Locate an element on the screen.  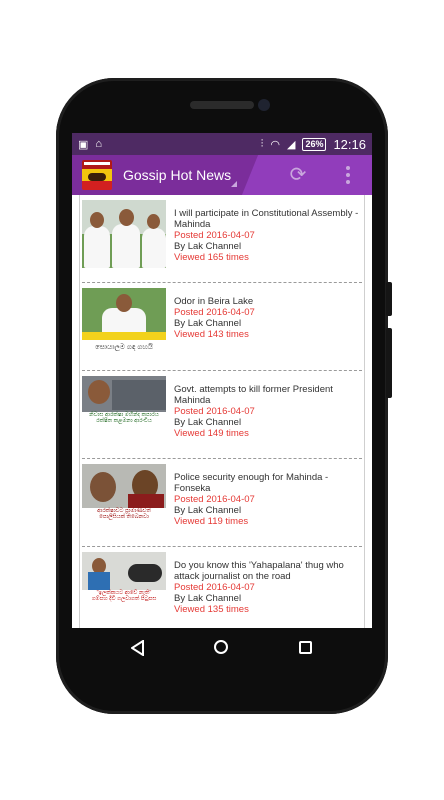
signal-icon: ◢ is located at coordinates (291, 144).